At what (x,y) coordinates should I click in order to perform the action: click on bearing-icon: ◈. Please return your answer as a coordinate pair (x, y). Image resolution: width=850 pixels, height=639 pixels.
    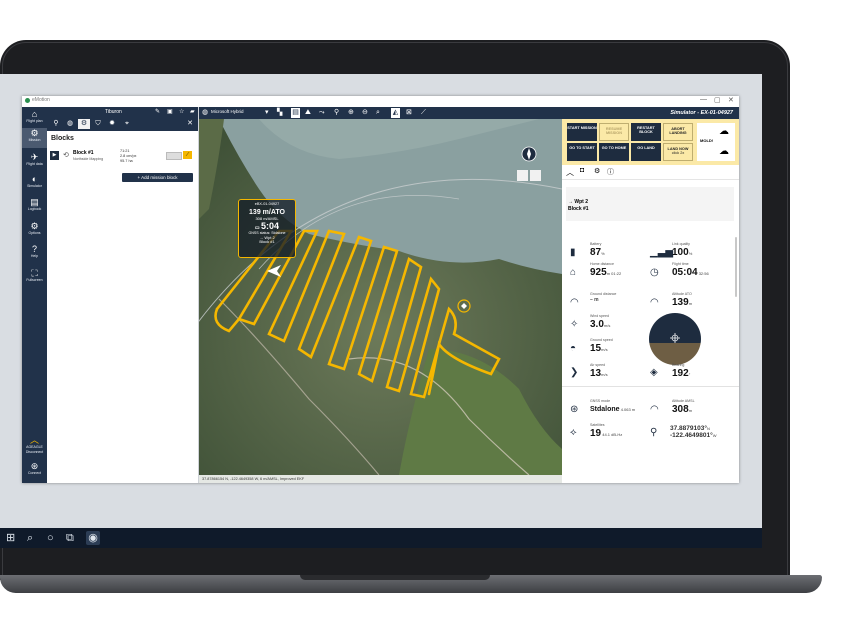
    Looking at the image, I should click on (654, 372).